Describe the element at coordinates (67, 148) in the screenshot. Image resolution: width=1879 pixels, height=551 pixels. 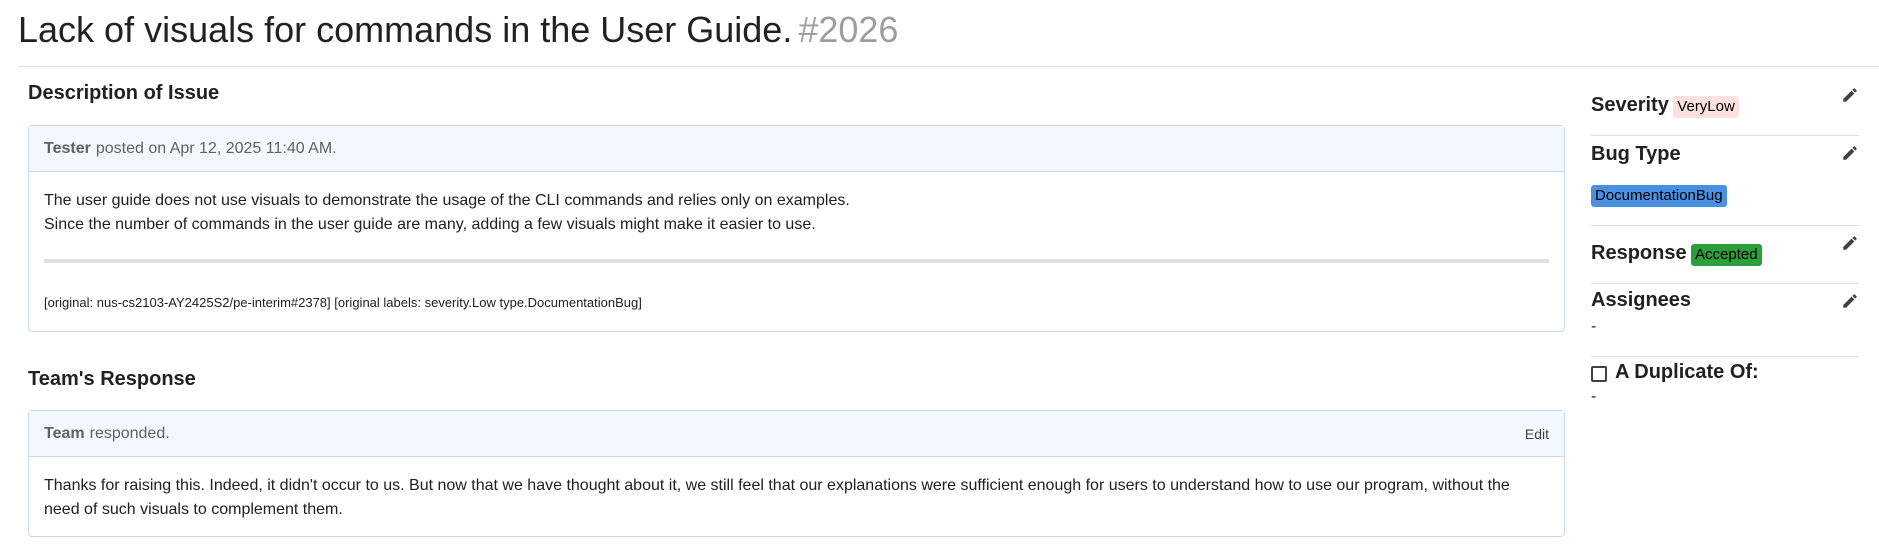
I see `description-author: Tester` at that location.